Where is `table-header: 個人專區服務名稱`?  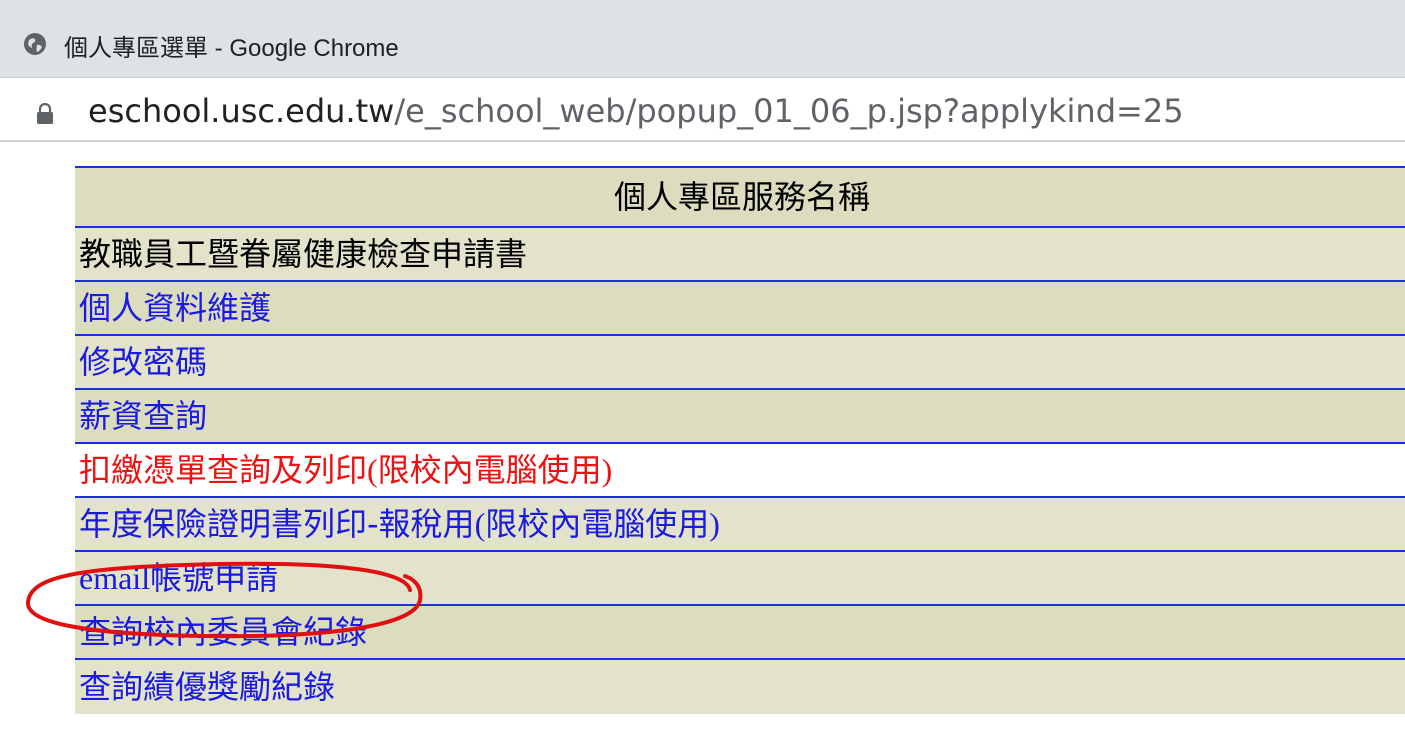 table-header: 個人專區服務名稱 is located at coordinates (740, 196).